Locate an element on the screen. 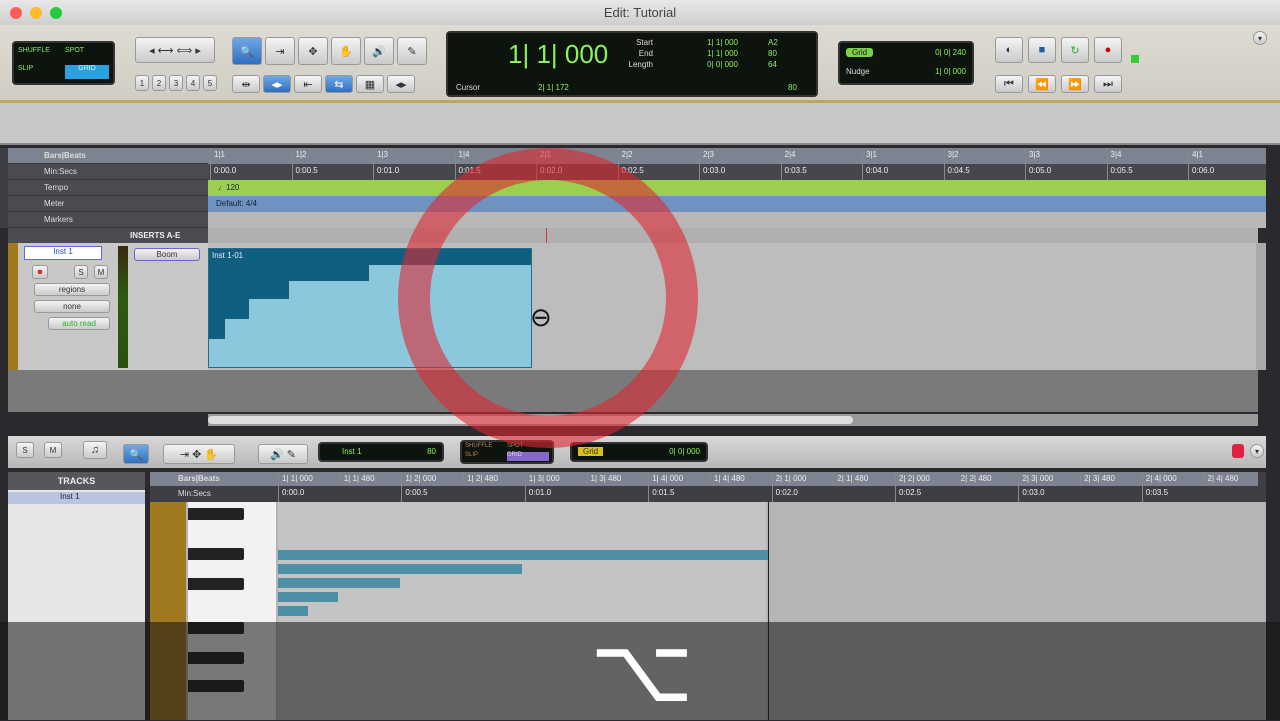  zoom-preset-4: 4 is located at coordinates (193, 83).